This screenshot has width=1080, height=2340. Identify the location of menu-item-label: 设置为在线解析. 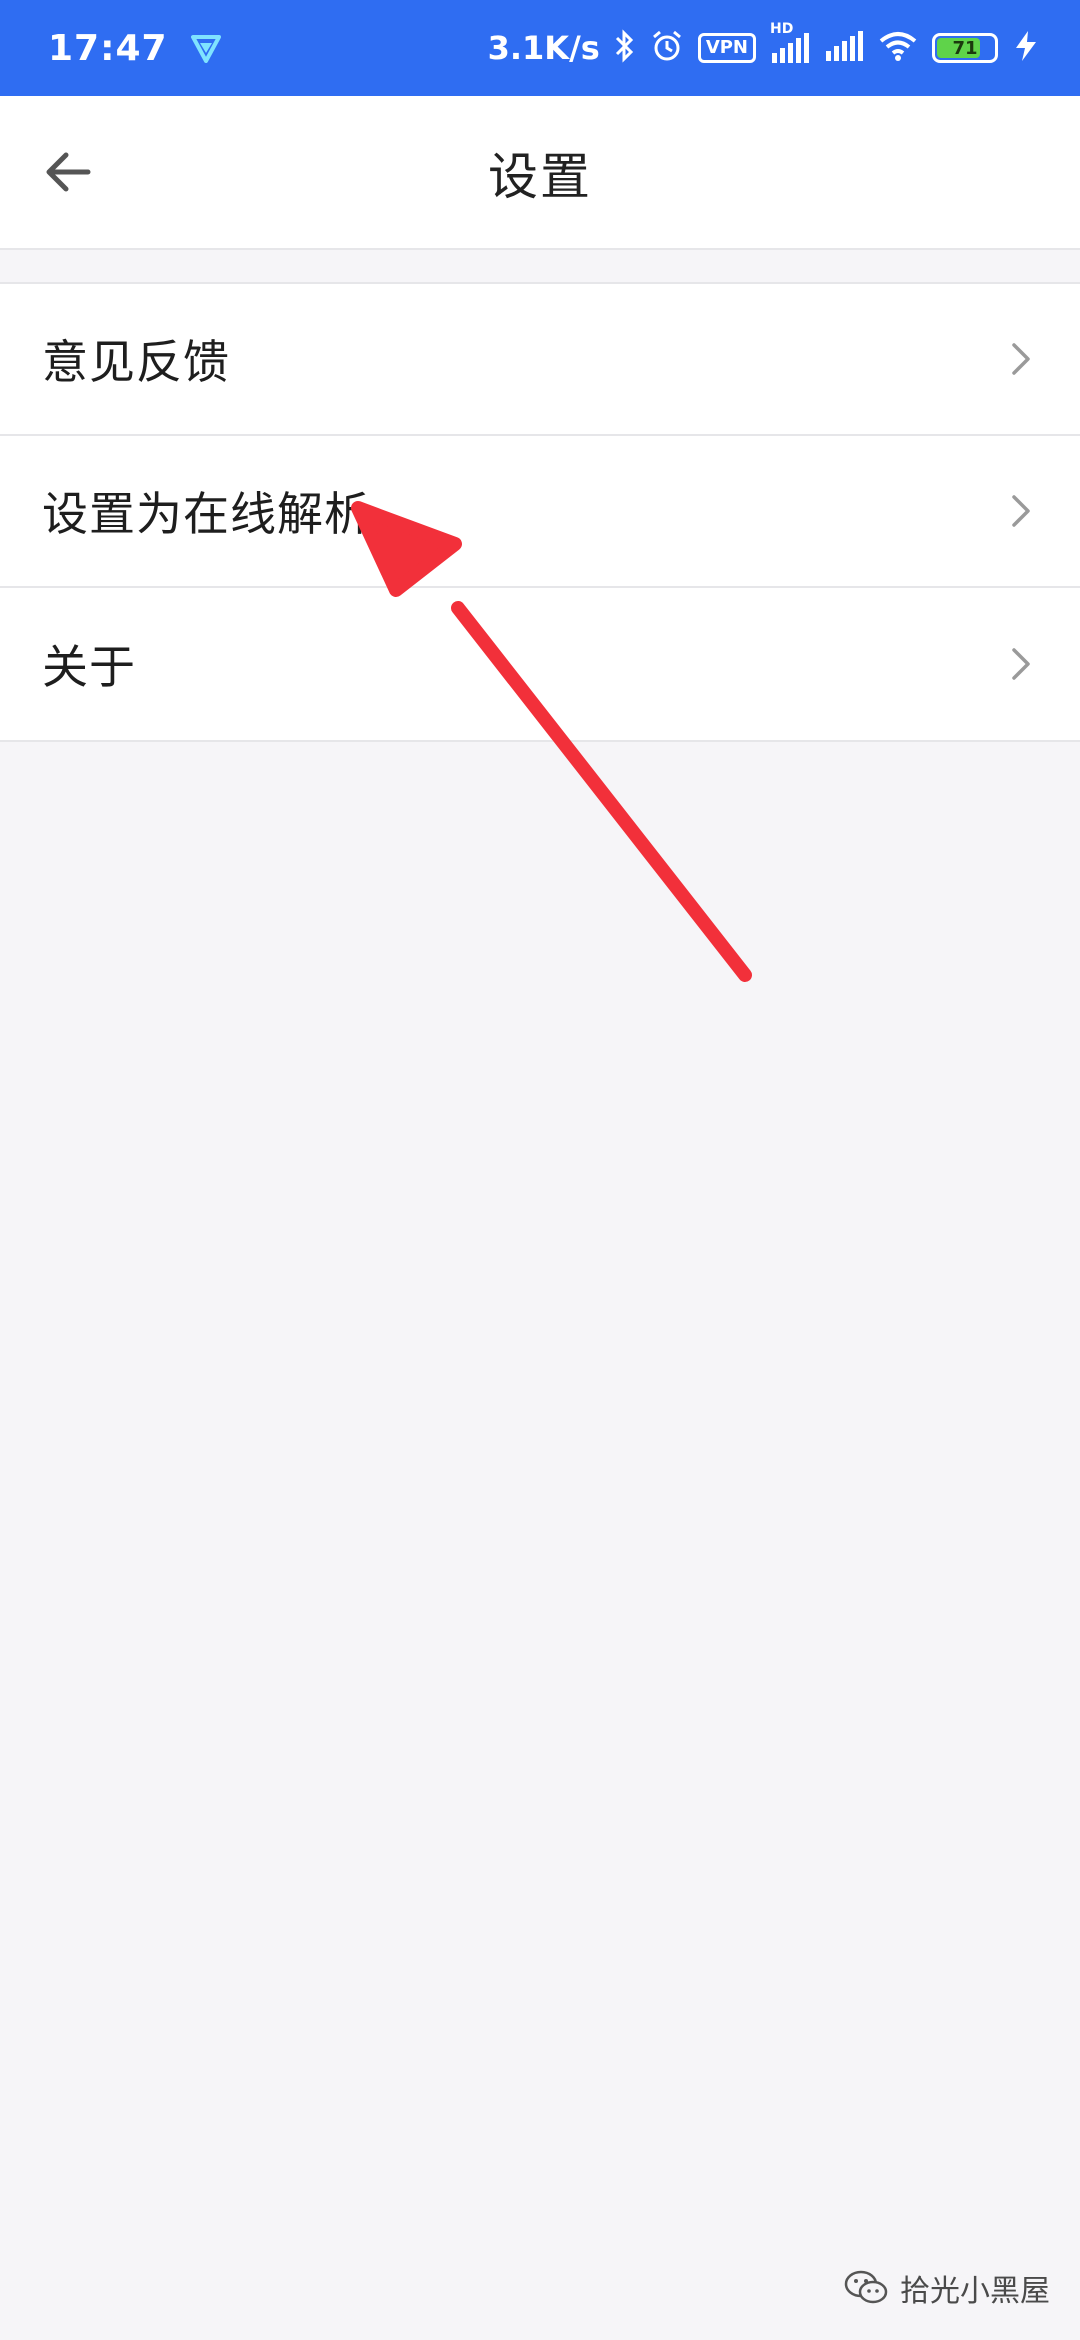
(206, 514).